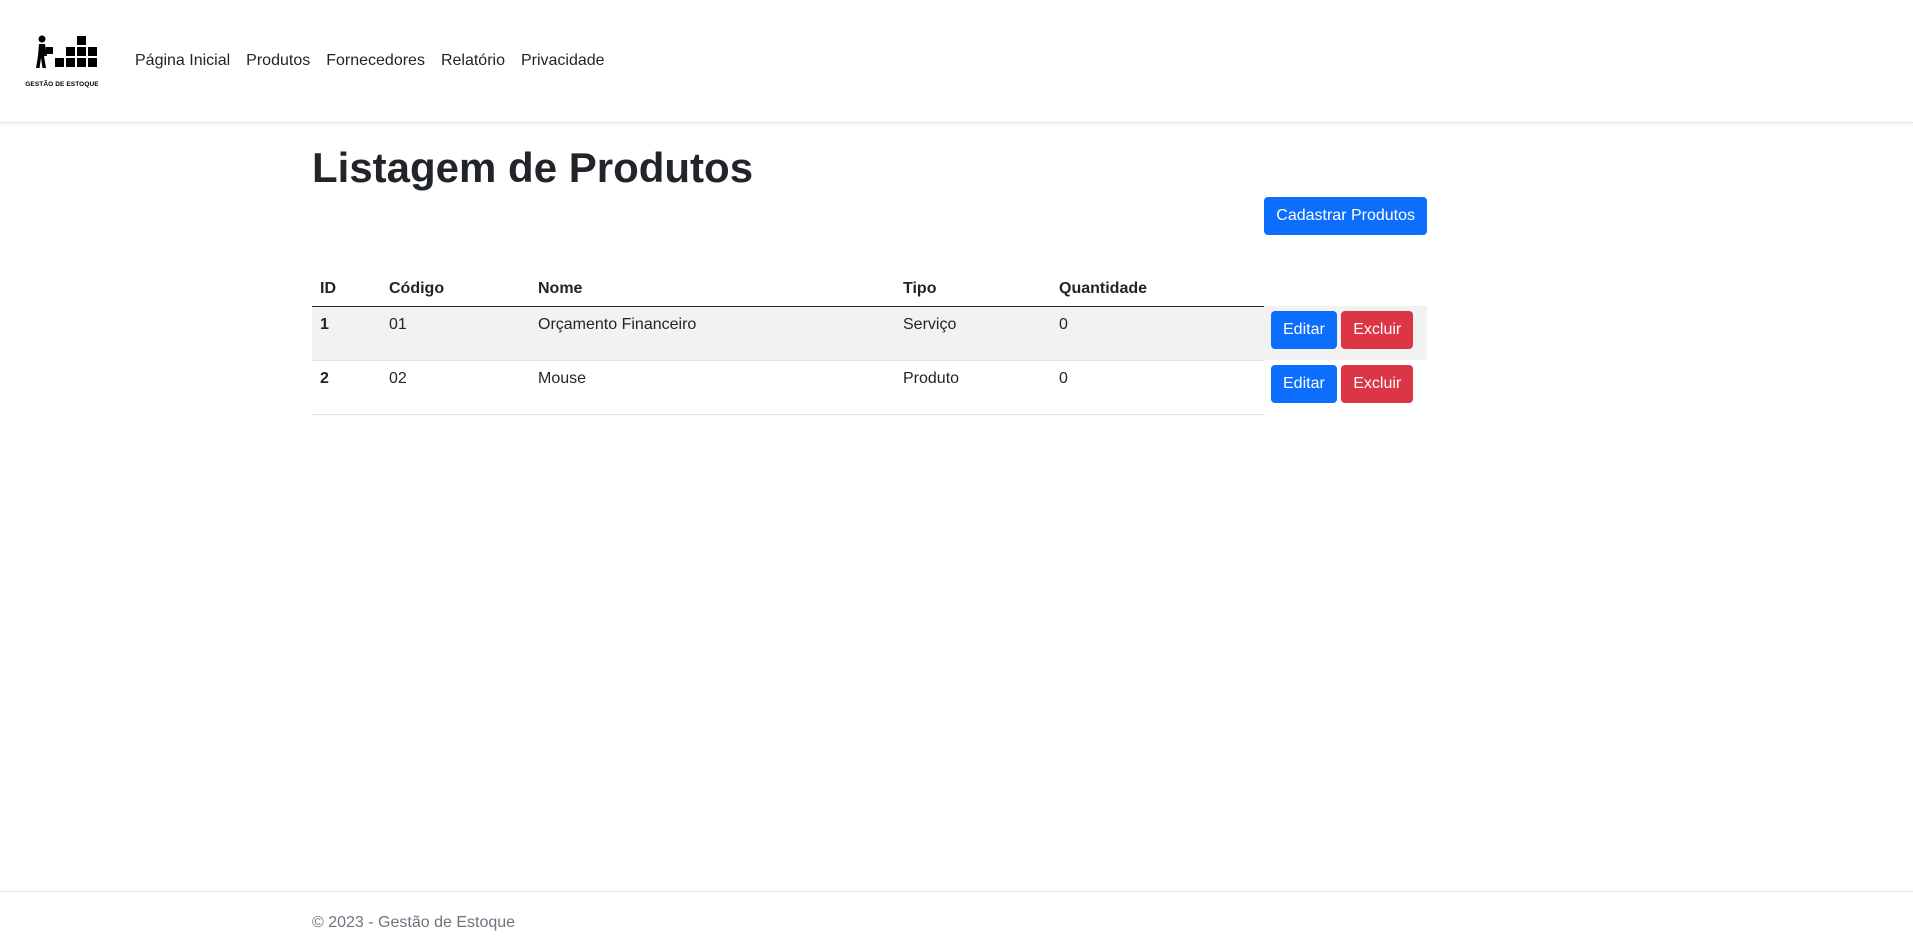 The width and height of the screenshot is (1913, 945). I want to click on column-header-actions, so click(1345, 289).